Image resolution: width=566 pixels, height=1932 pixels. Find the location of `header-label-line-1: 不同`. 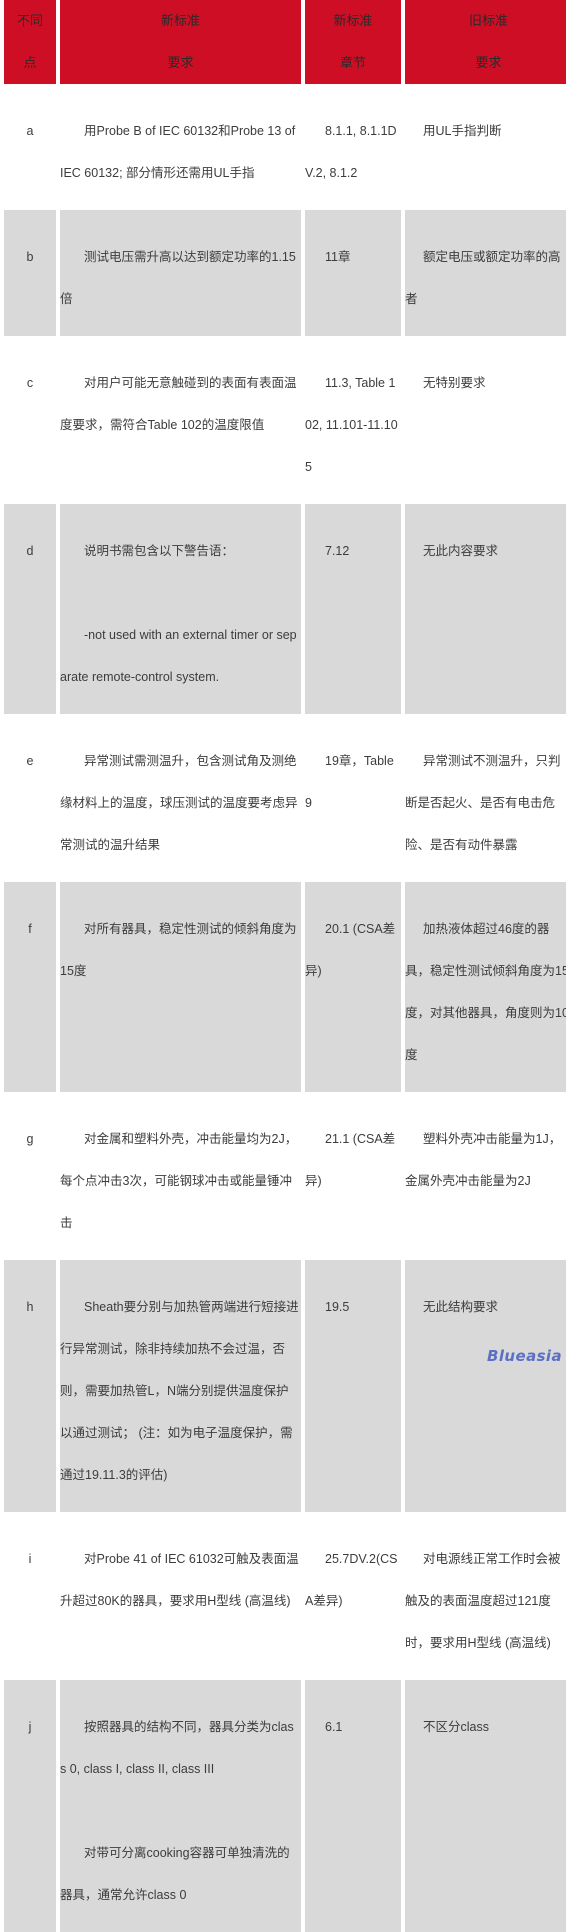

header-label-line-1: 不同 is located at coordinates (29, 20).